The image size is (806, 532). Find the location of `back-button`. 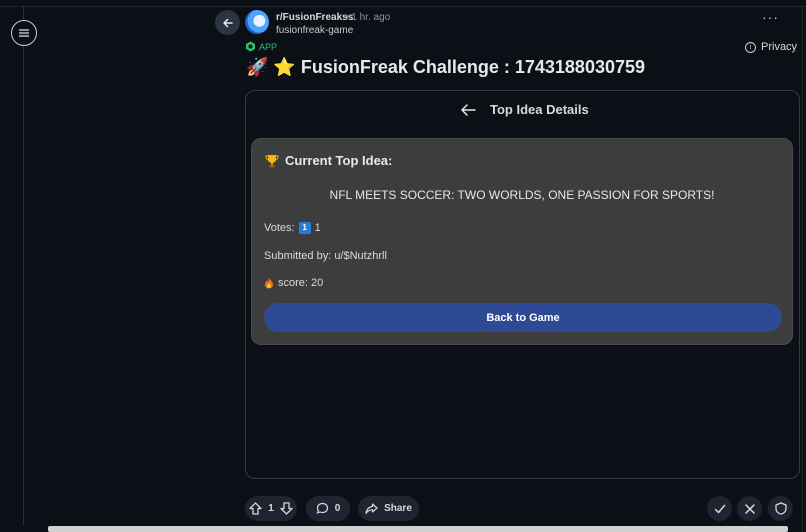

back-button is located at coordinates (227, 22).